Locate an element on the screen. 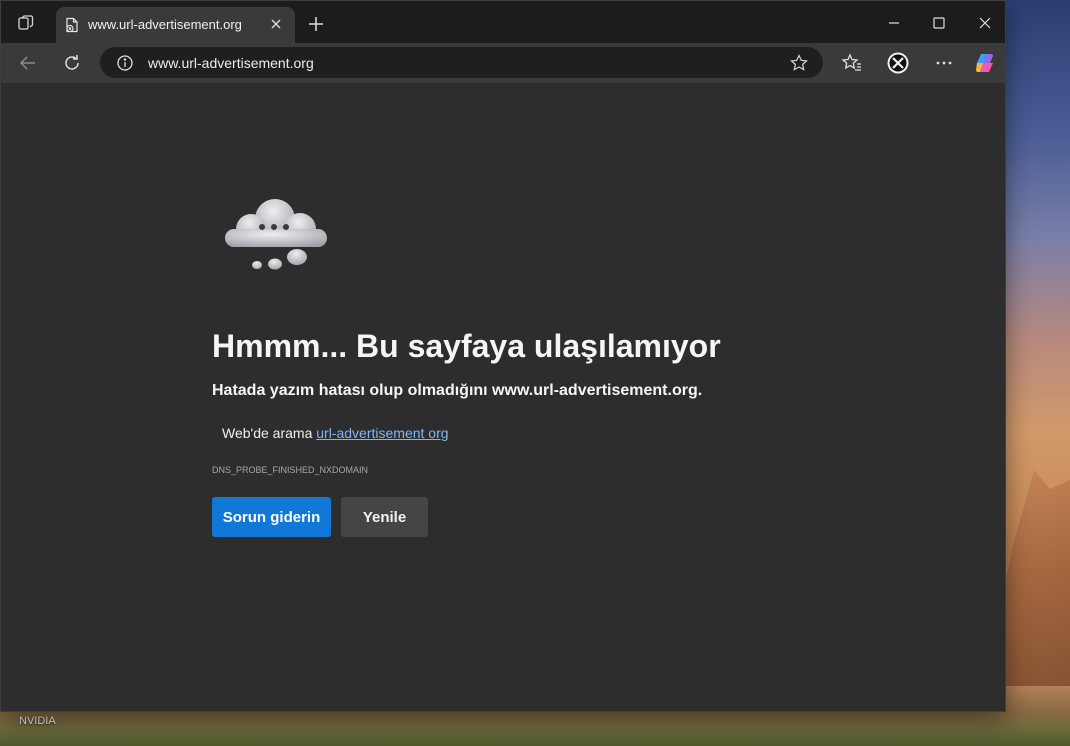 The height and width of the screenshot is (746, 1070). back-arrow-icon is located at coordinates (28, 63).